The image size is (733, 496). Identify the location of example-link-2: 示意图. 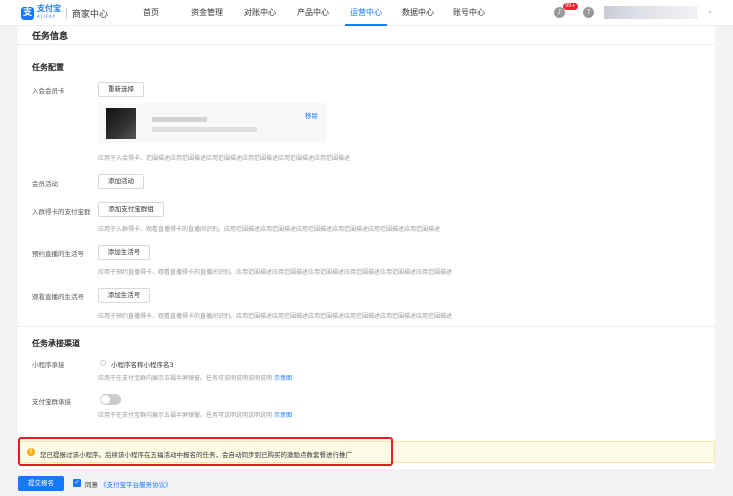
(283, 415).